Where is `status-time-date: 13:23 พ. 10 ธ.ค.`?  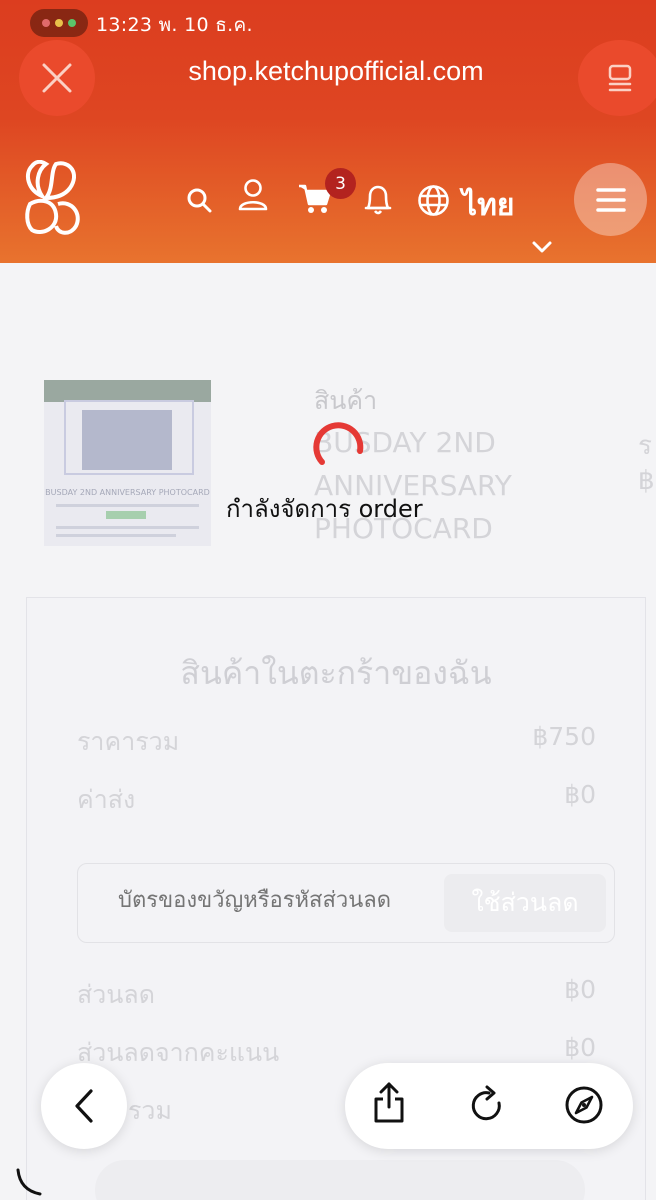 status-time-date: 13:23 พ. 10 ธ.ค. is located at coordinates (174, 25).